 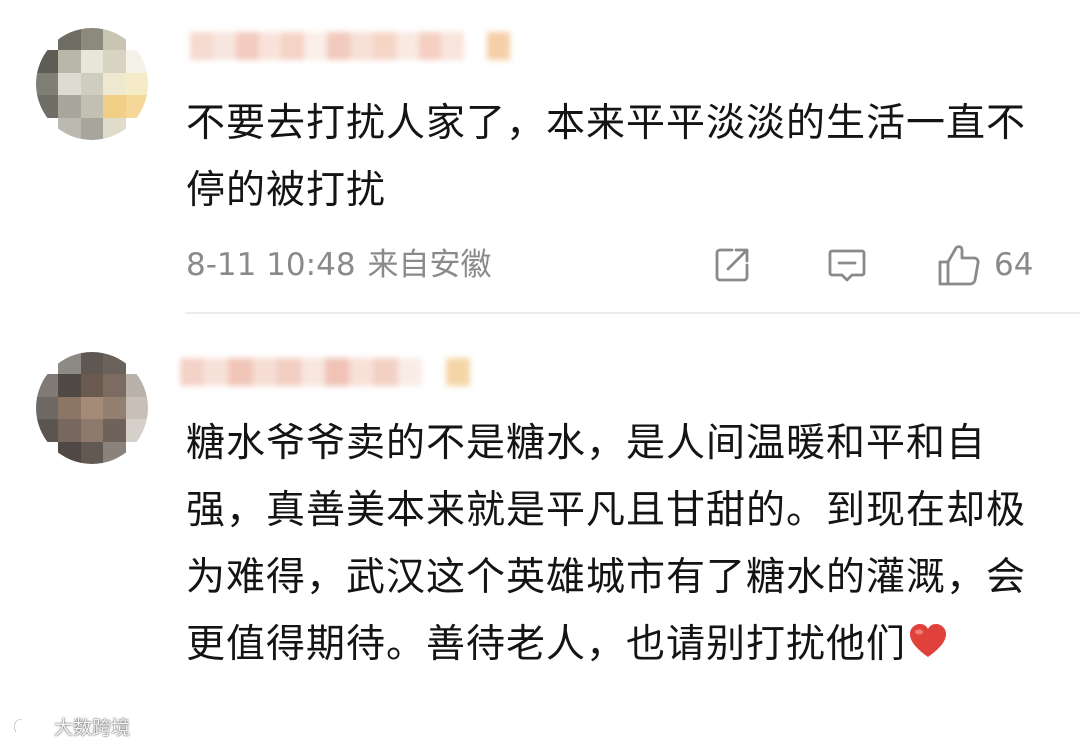 I want to click on share-button, so click(x=732, y=265).